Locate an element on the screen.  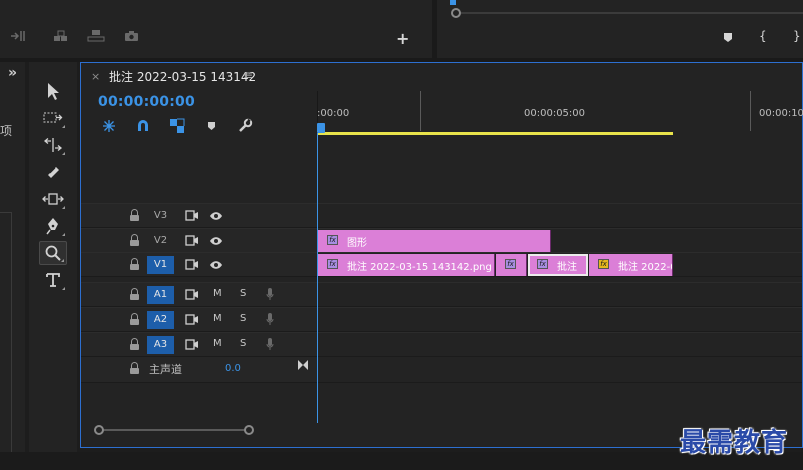
project-panel: » 项 is located at coordinates (12, 264).